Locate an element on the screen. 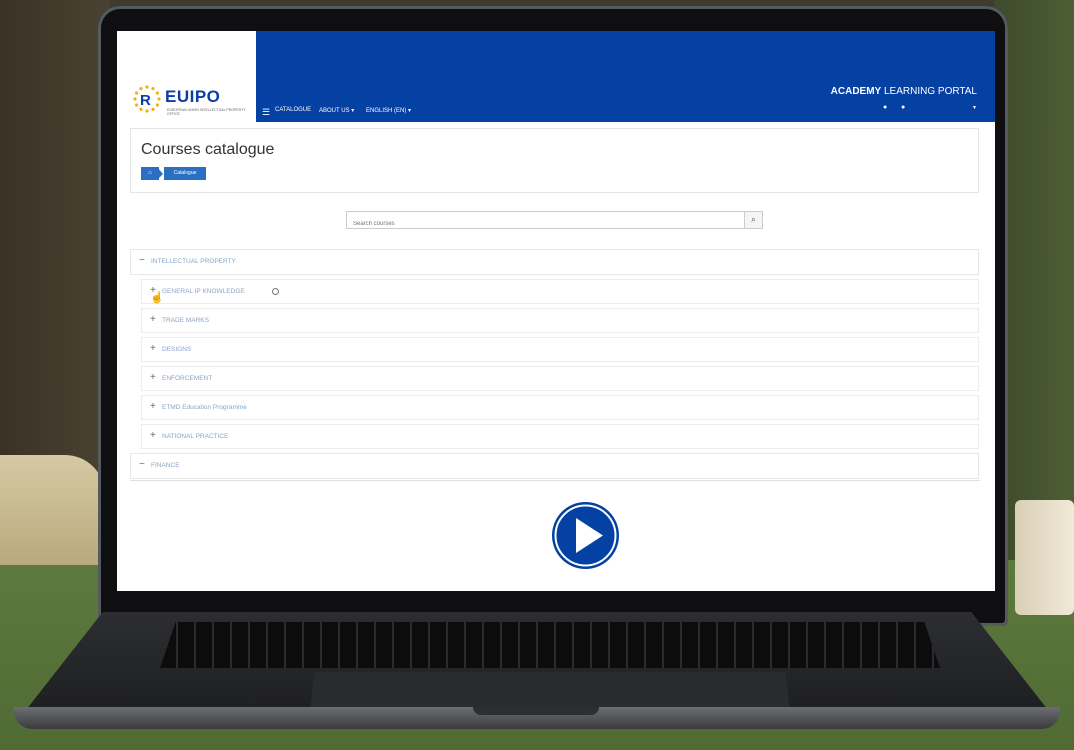 The height and width of the screenshot is (750, 1074). portal-title-bold: ACADEMY is located at coordinates (856, 91).